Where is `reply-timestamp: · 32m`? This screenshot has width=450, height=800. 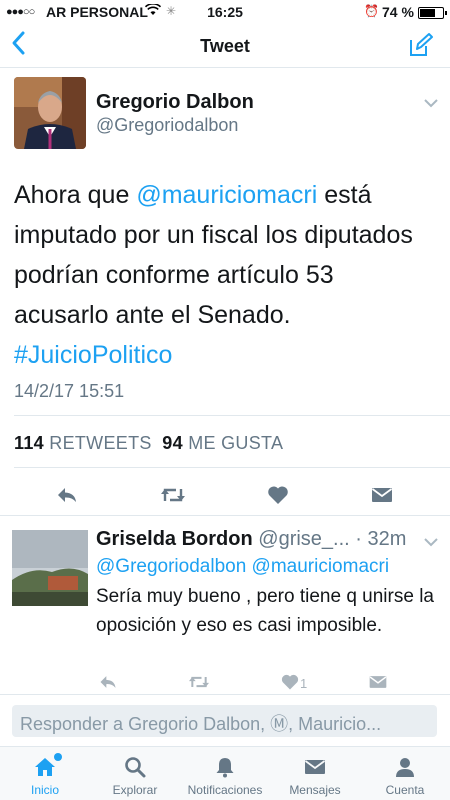
reply-timestamp: · 32m is located at coordinates (381, 539).